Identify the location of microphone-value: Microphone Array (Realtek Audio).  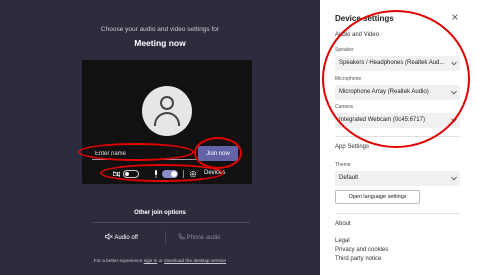
(384, 92).